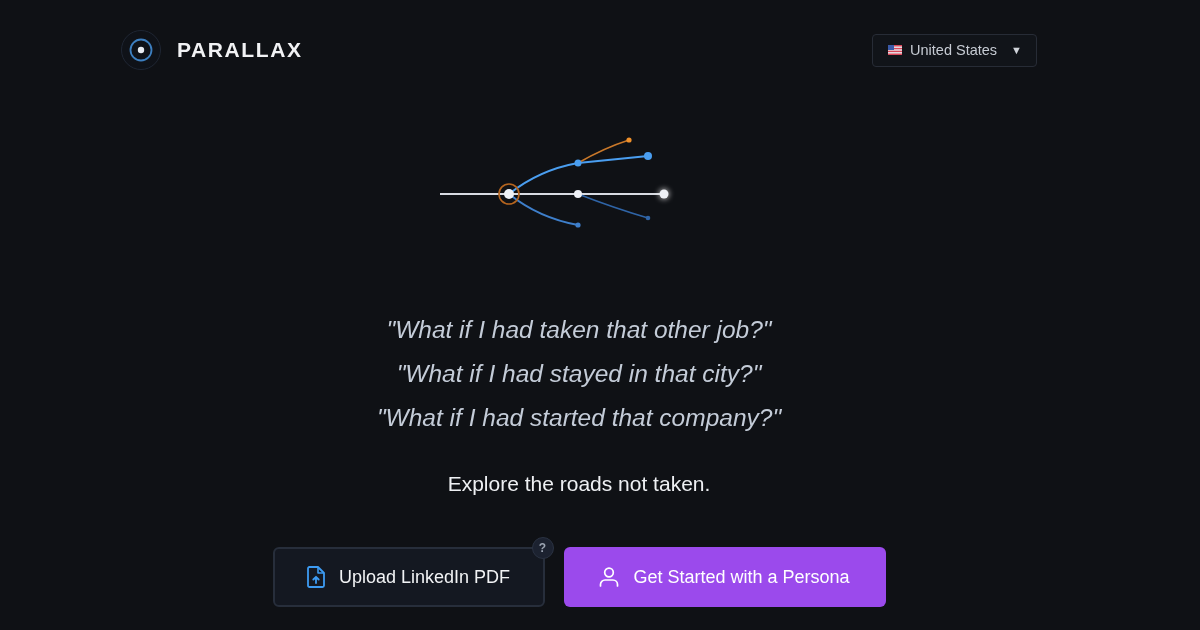 The height and width of the screenshot is (630, 1200). Describe the element at coordinates (141, 50) in the screenshot. I see `logo-icon` at that location.